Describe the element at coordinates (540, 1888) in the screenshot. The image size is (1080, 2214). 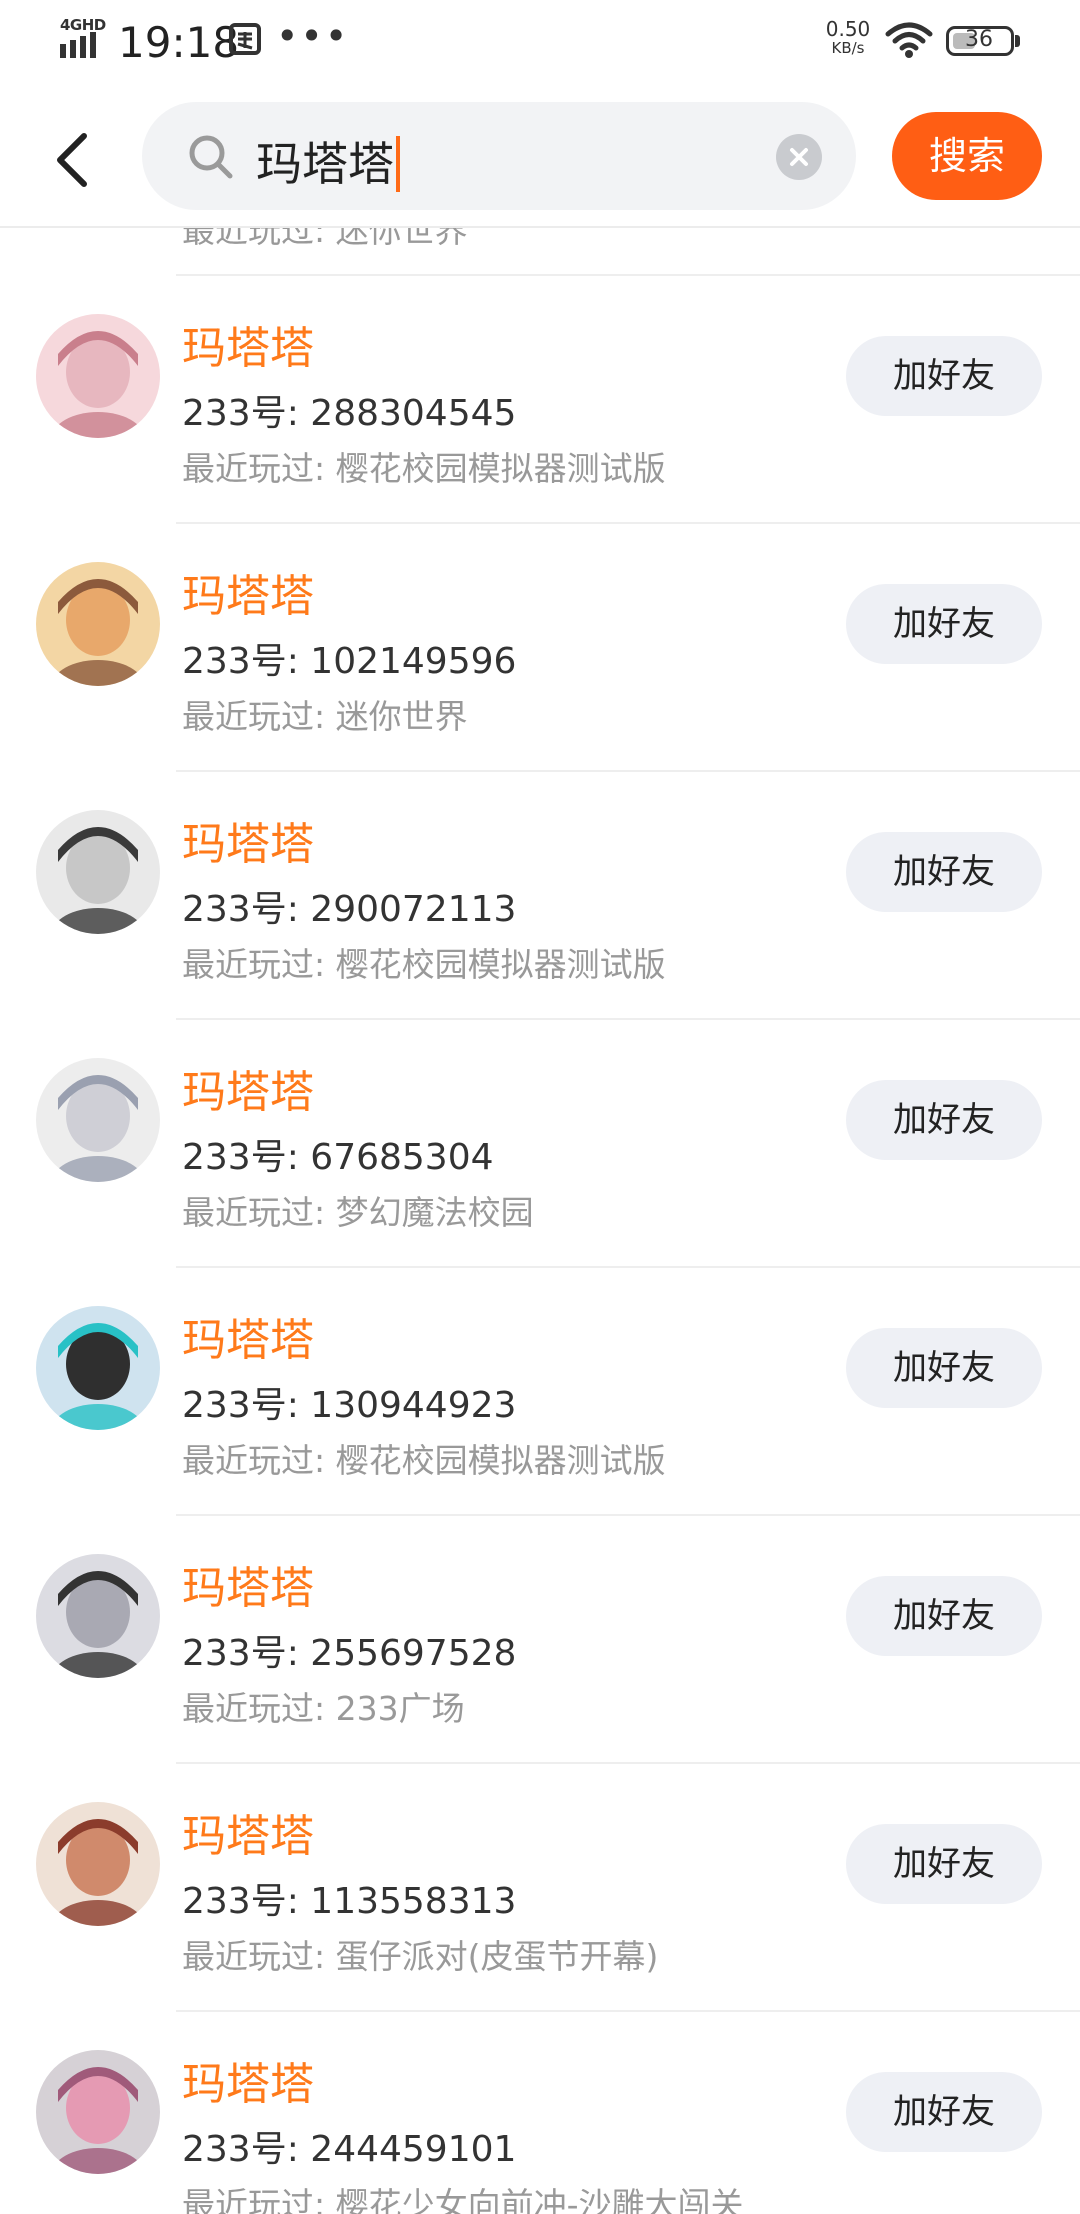
I see `list-item: 玛塔塔 233号: 113558313 最近玩过: 蛋仔派对(皮蛋节开幕) 加好友` at that location.